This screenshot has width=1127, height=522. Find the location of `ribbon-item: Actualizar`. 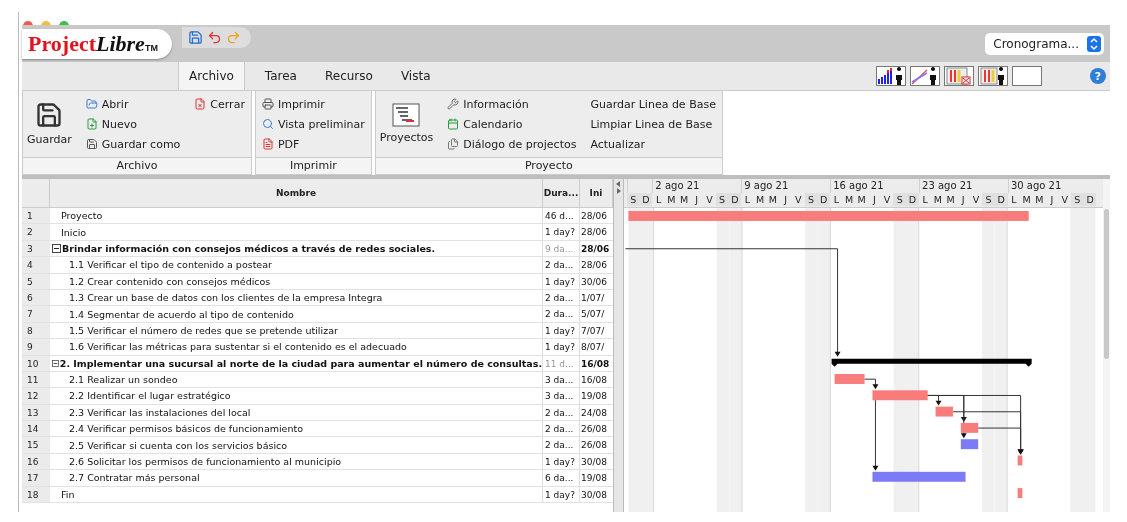

ribbon-item: Actualizar is located at coordinates (653, 144).